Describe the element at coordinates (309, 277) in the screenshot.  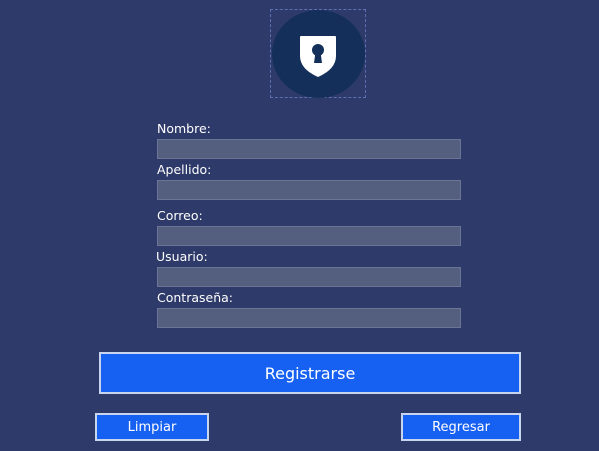
I see `usuario-field` at that location.